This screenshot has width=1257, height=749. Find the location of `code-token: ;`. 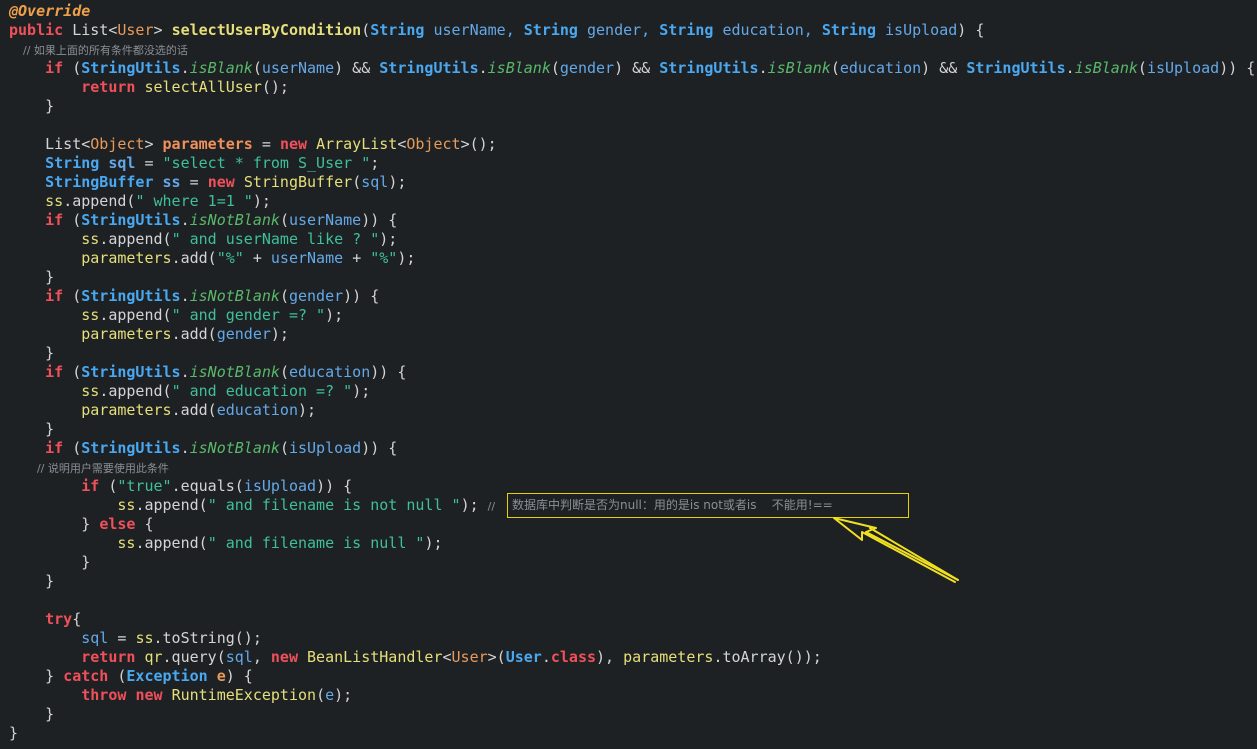

code-token: ; is located at coordinates (375, 163).